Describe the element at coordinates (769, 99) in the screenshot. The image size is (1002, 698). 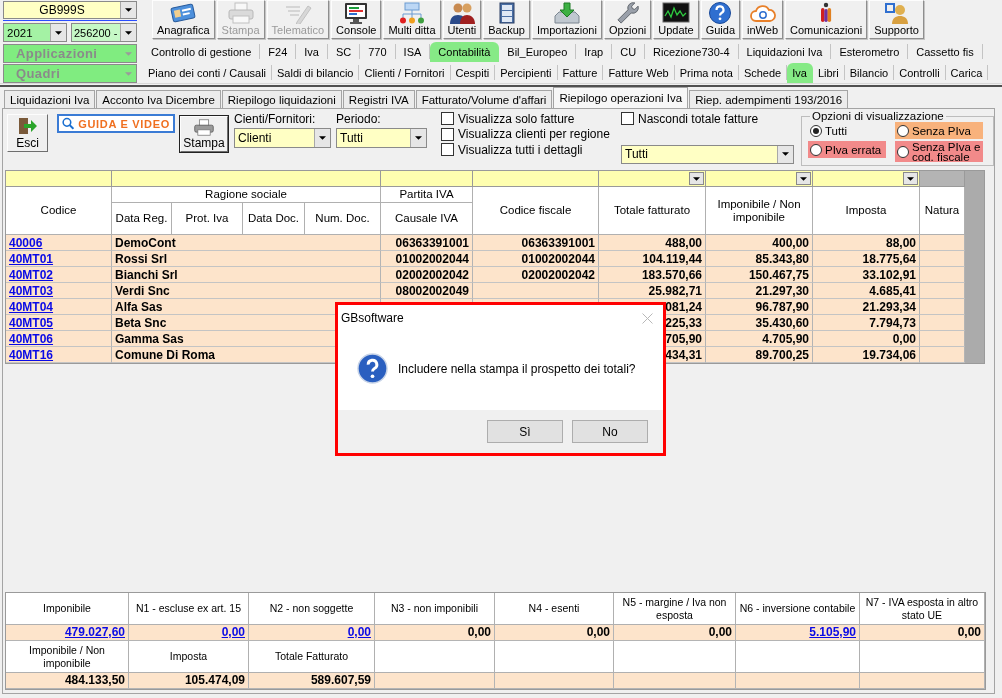
I see `form-tab: Riep. adempimenti 193/2016` at that location.